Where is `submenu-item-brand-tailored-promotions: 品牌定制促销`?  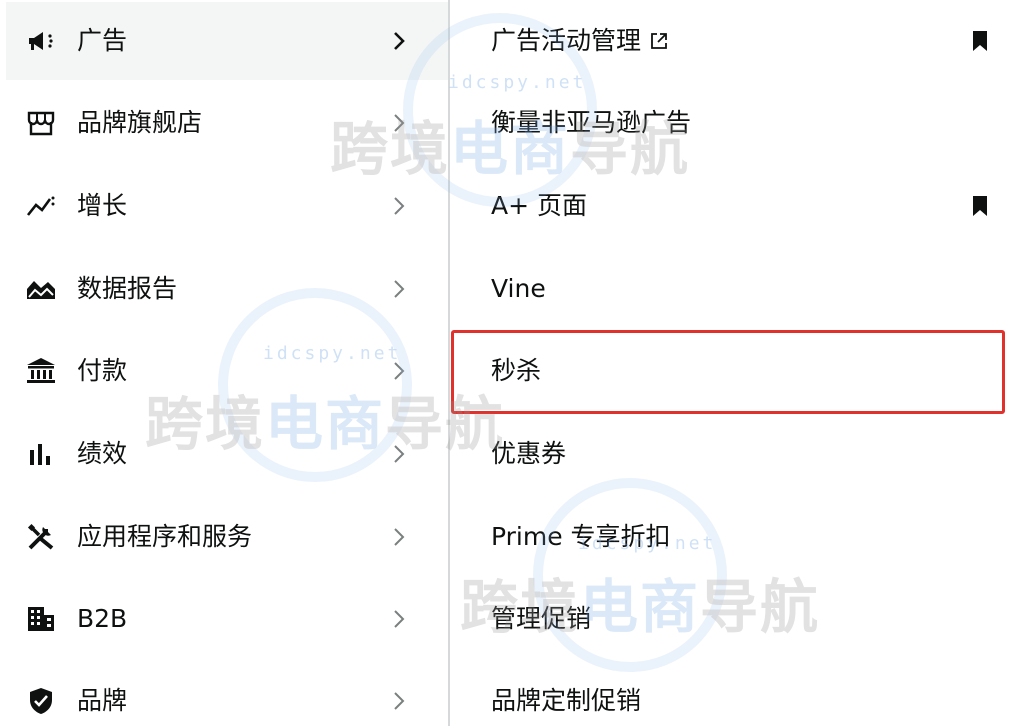 submenu-item-brand-tailored-promotions: 品牌定制促销 is located at coordinates (735, 694).